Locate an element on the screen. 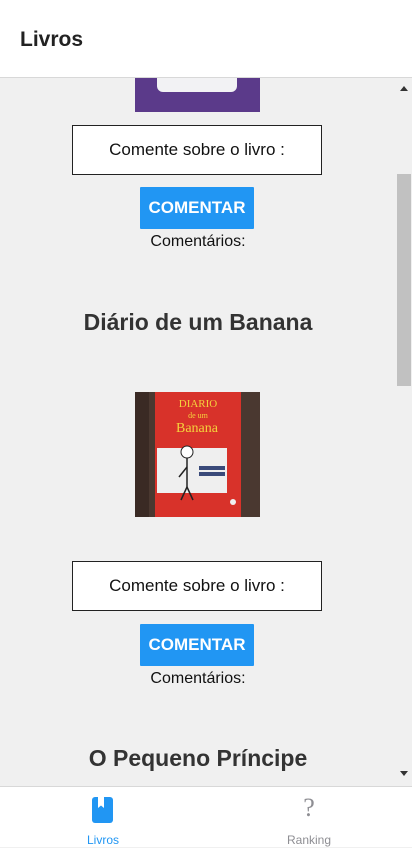  cover-title-line1: DIARIO is located at coordinates (198, 404).